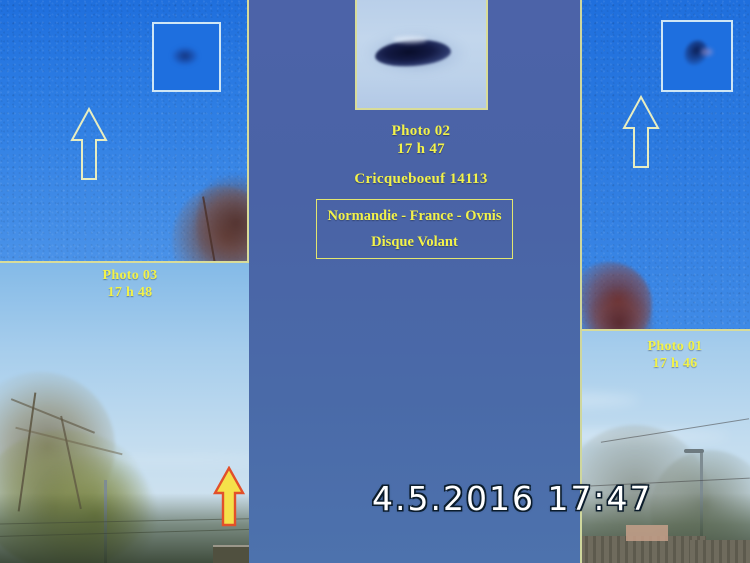 This screenshot has width=750, height=563. Describe the element at coordinates (421, 179) in the screenshot. I see `caption-location: Cricqueboeuf 14113` at that location.